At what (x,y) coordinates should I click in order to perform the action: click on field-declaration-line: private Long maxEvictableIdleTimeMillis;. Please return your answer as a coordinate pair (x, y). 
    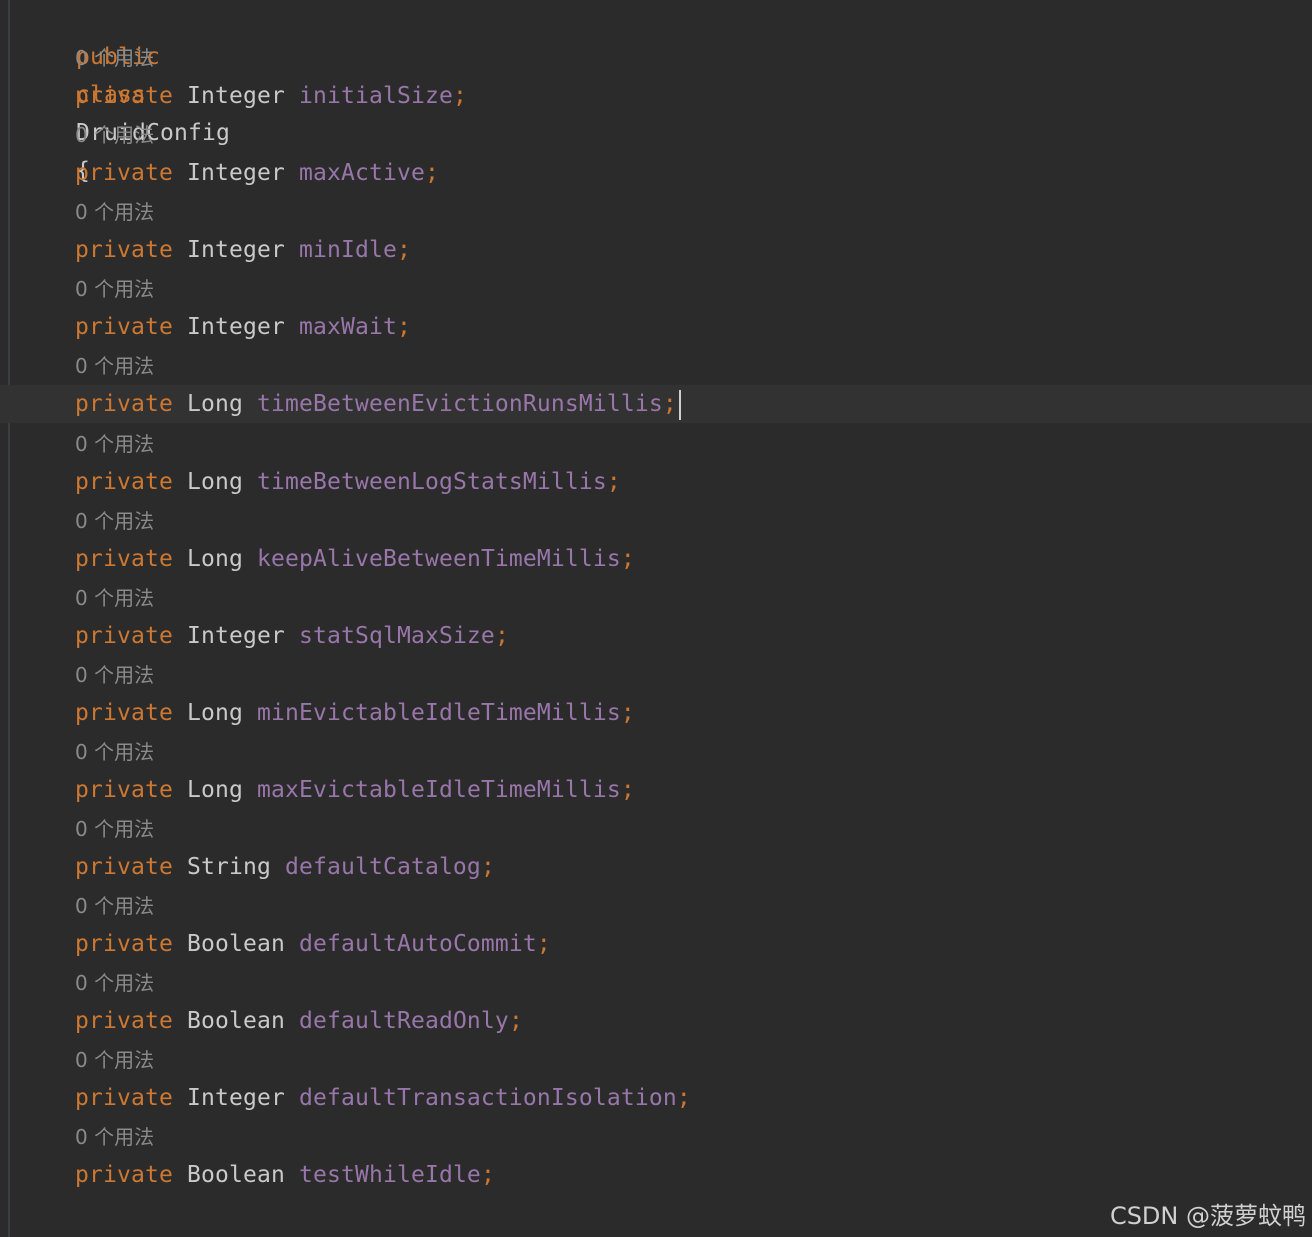
    Looking at the image, I should click on (656, 790).